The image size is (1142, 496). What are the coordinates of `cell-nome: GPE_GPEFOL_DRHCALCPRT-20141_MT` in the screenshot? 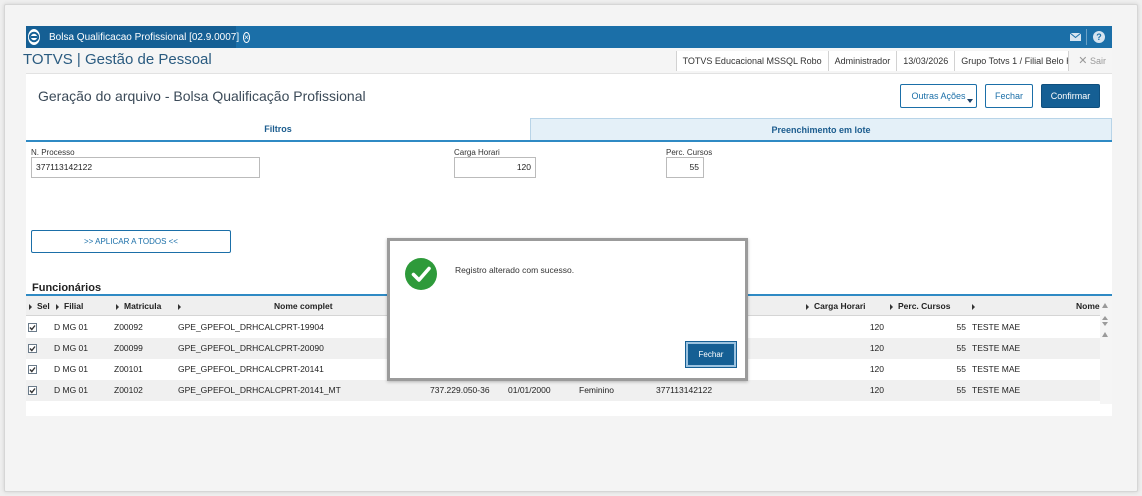 It's located at (259, 390).